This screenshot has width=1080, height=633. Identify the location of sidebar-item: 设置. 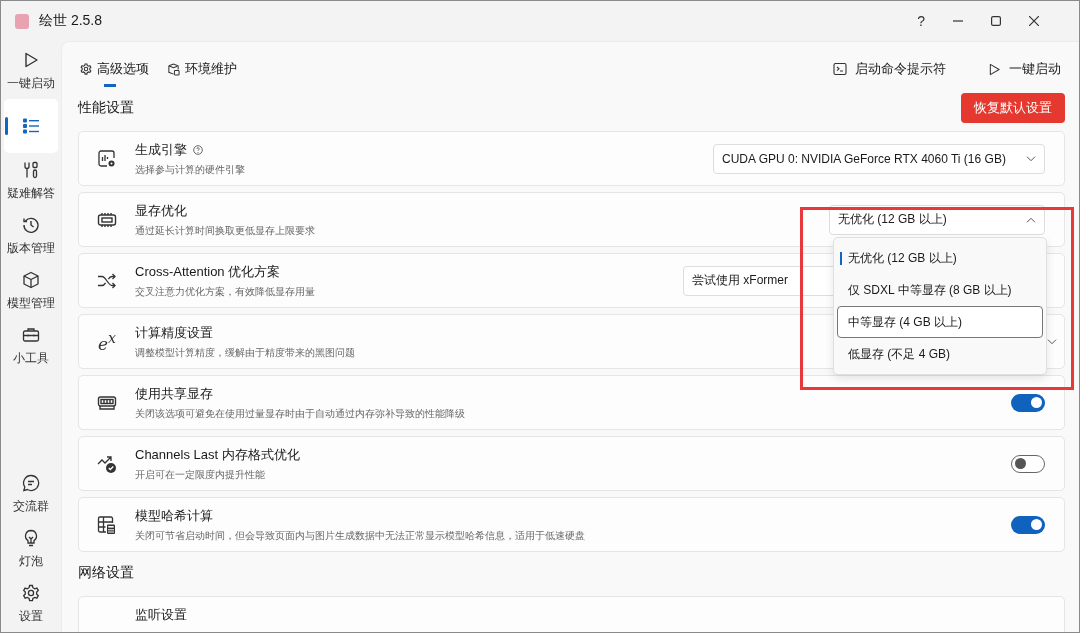
(31, 604).